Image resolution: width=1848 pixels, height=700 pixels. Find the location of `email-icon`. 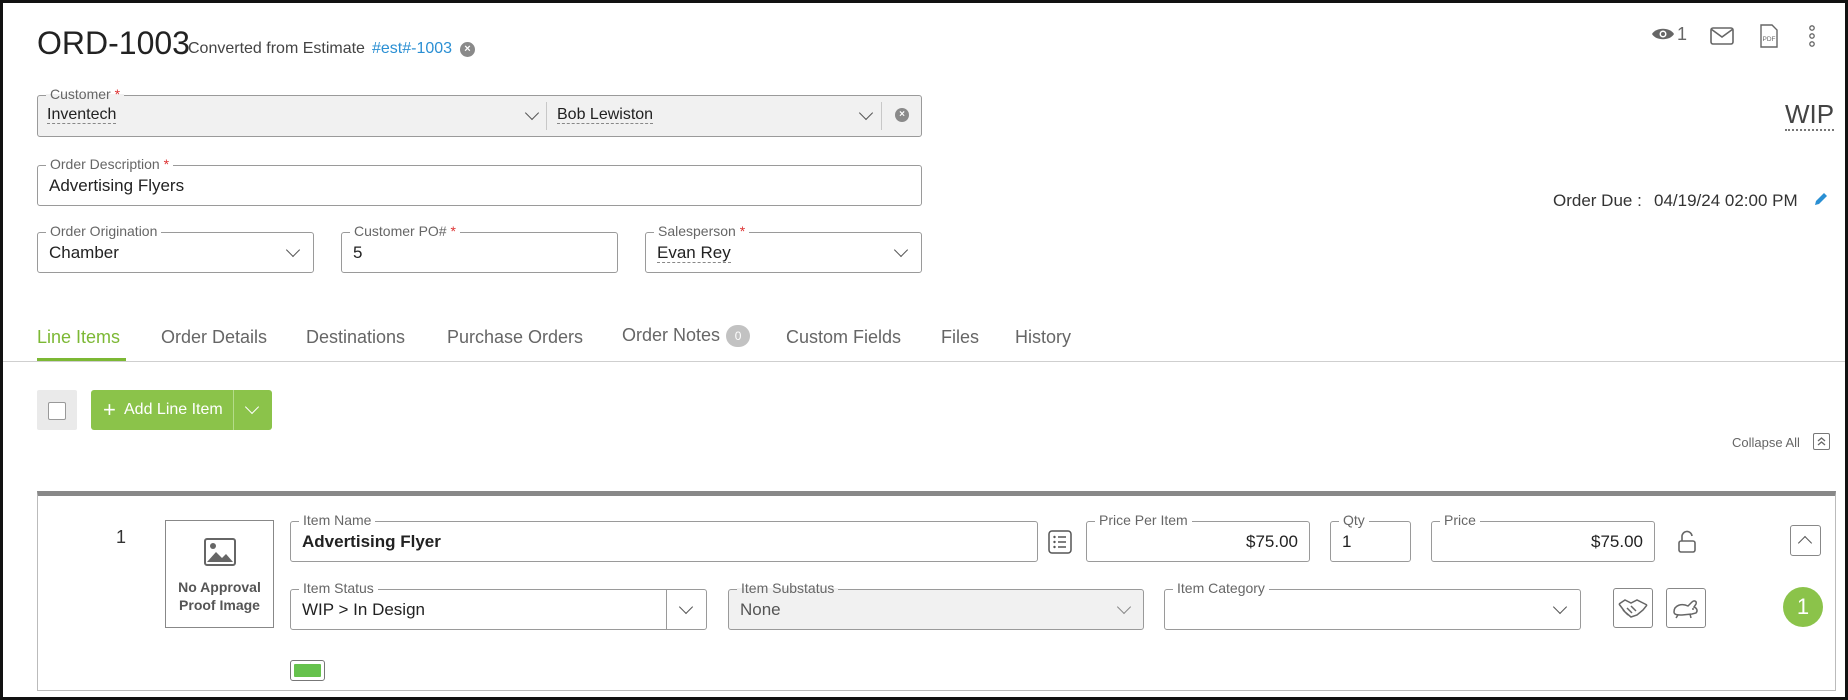

email-icon is located at coordinates (1722, 38).